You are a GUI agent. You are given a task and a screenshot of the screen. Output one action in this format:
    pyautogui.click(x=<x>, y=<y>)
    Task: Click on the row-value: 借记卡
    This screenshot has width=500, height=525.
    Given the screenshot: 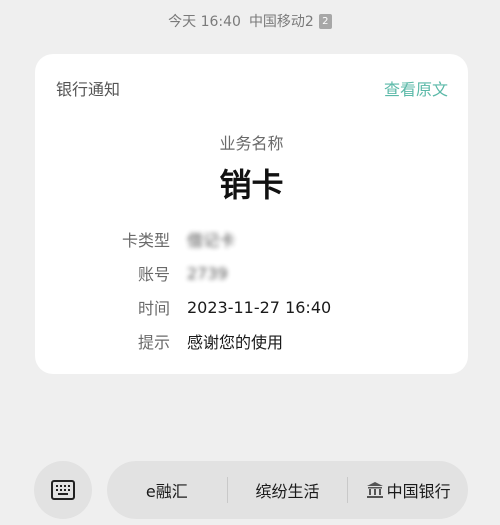 What is the action you would take?
    pyautogui.click(x=211, y=240)
    